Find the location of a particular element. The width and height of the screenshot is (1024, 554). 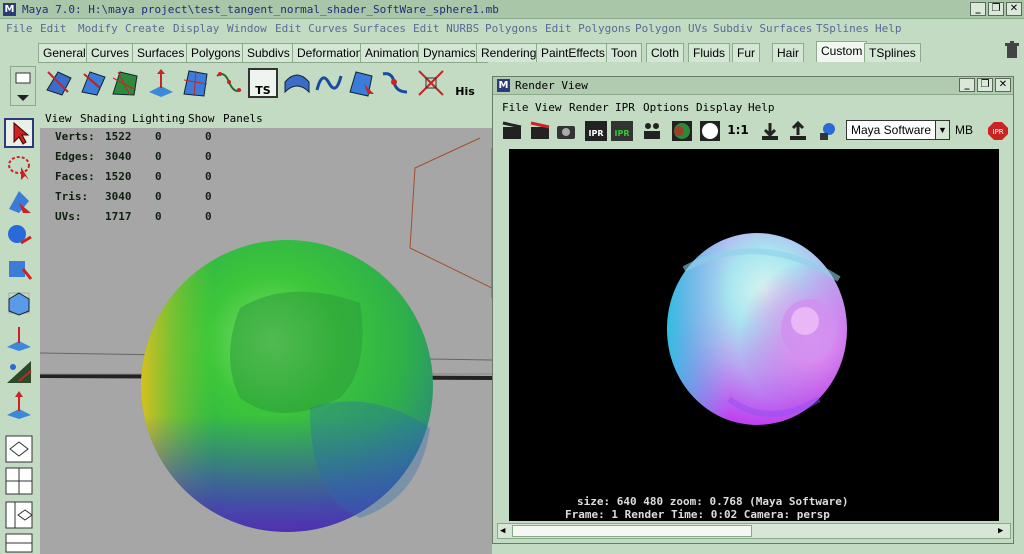

move-tool-icon is located at coordinates (19, 235).